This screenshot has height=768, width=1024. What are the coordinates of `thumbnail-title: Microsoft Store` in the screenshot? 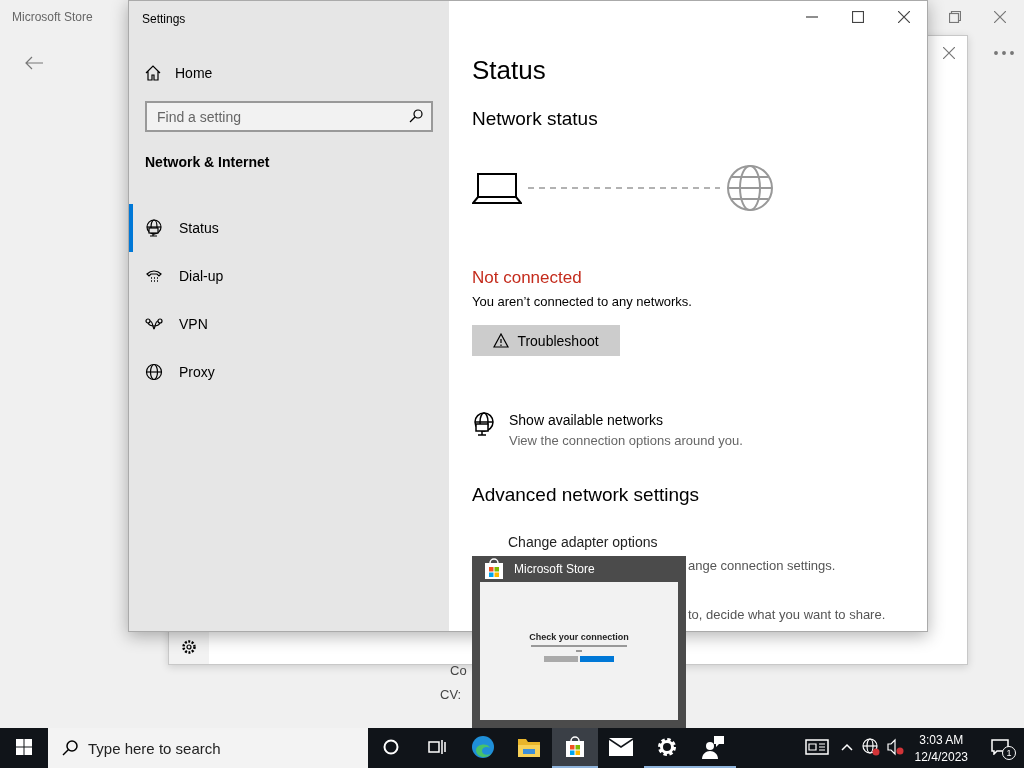 It's located at (554, 569).